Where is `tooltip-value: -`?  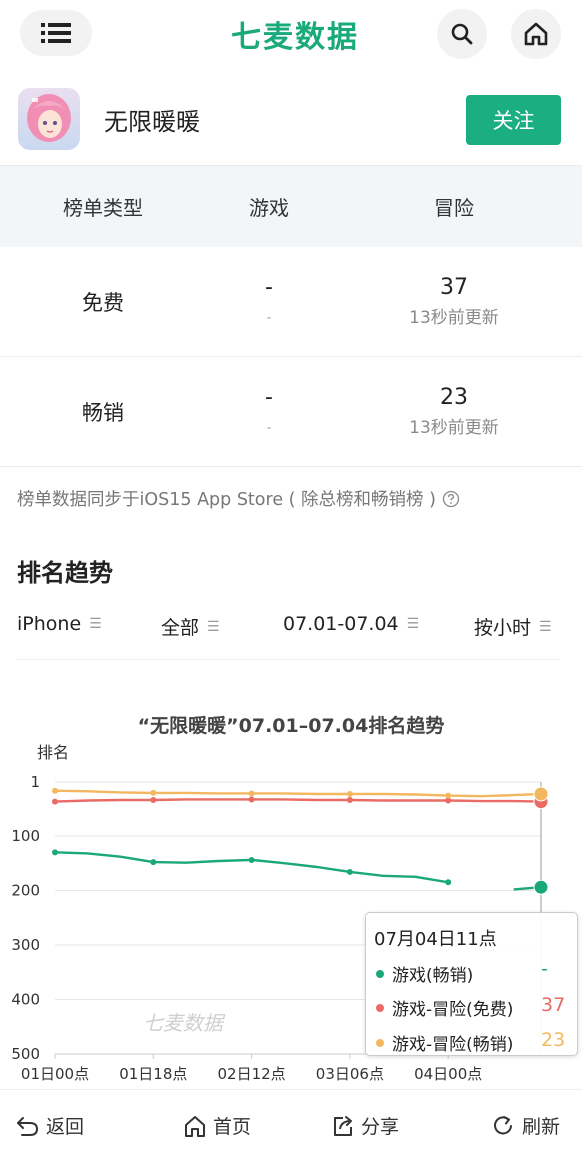
tooltip-value: - is located at coordinates (544, 969).